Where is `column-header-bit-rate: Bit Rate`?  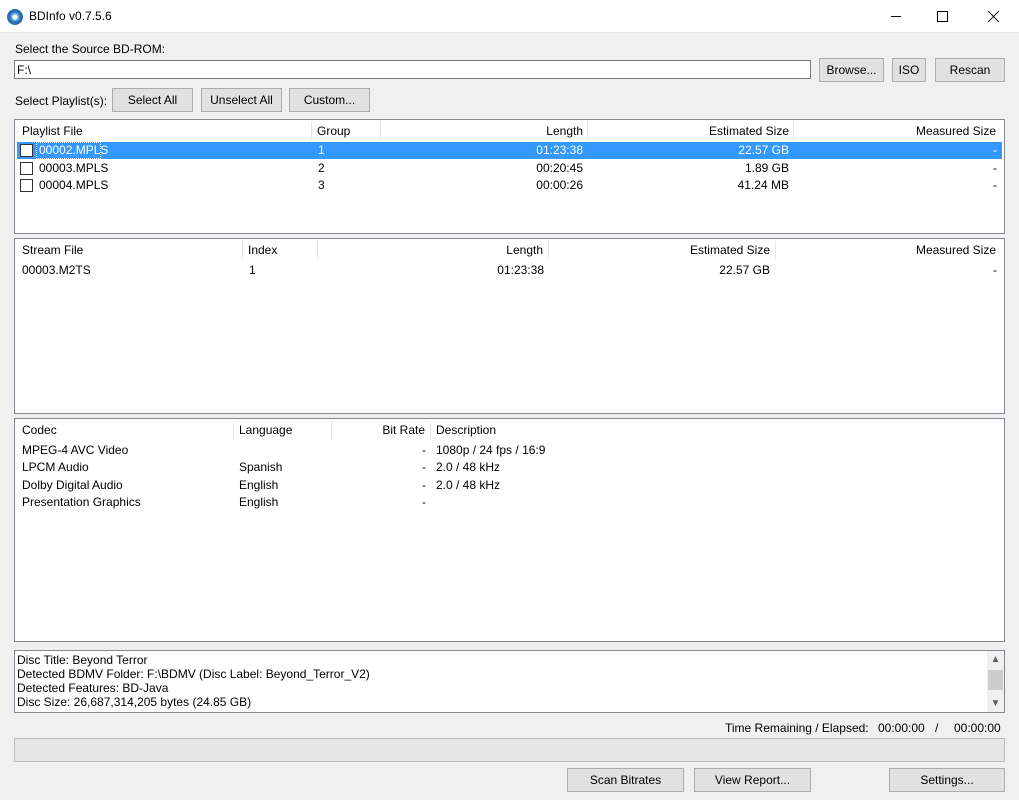
column-header-bit-rate: Bit Rate is located at coordinates (380, 430).